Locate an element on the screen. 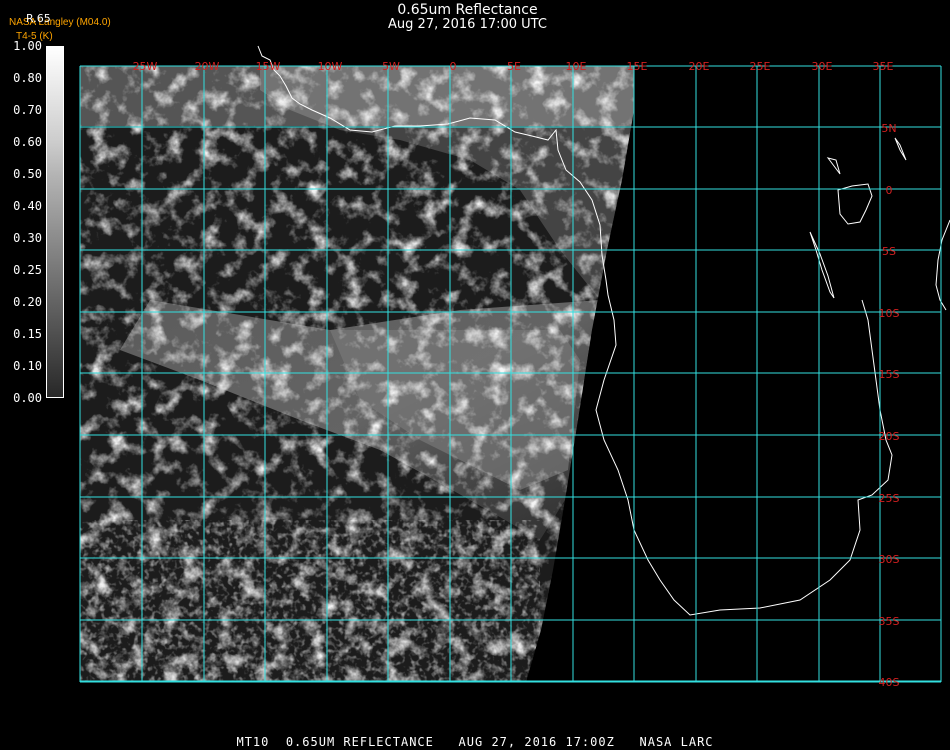  latitude-label: 30S is located at coordinates (889, 559).